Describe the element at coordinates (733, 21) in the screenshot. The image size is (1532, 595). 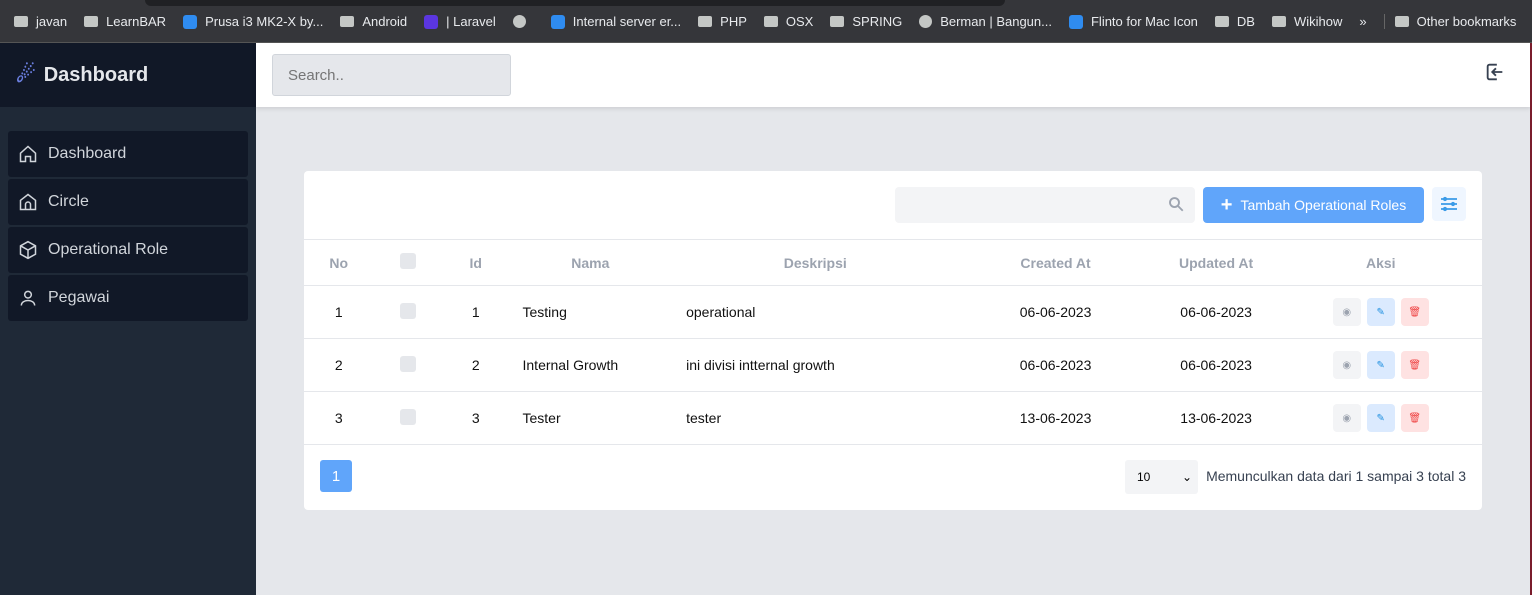
I see `bookmark-label: PHP` at that location.